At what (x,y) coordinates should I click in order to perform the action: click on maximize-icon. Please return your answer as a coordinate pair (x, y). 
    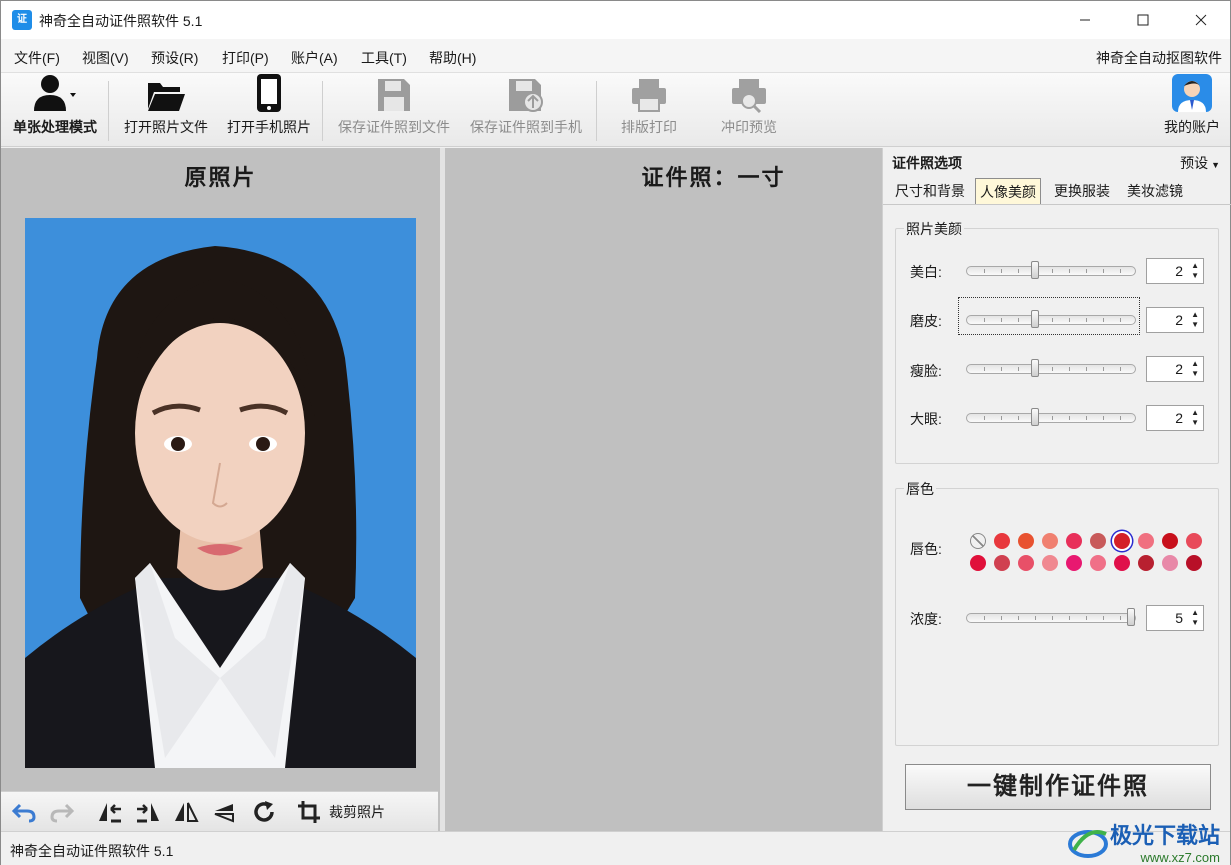
    Looking at the image, I should click on (1143, 20).